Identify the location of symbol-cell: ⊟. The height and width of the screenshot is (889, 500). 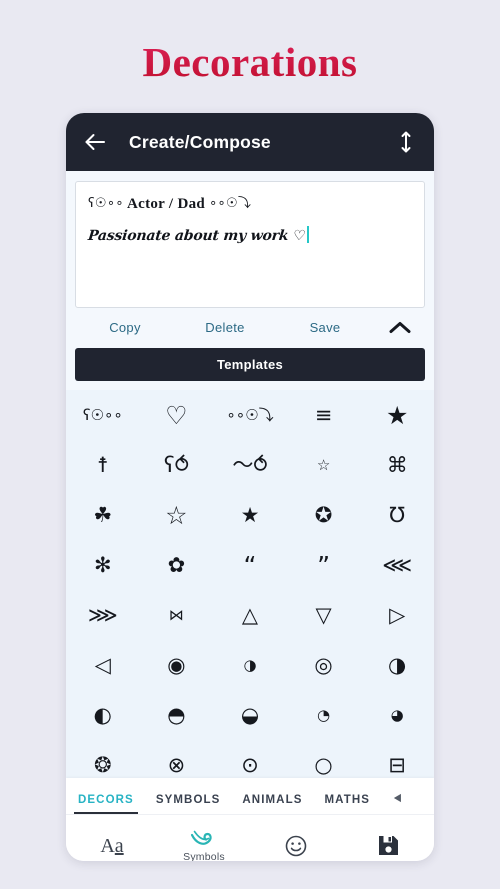
(397, 759).